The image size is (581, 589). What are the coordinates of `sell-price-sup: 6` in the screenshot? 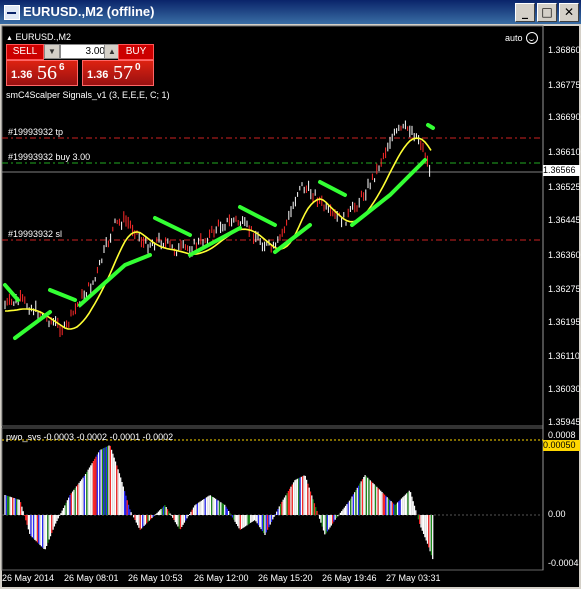 It's located at (62, 67).